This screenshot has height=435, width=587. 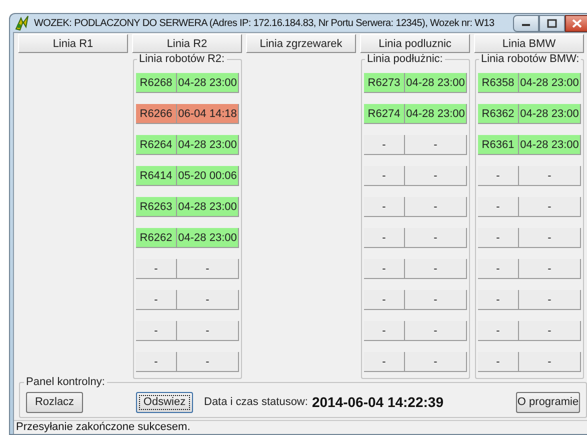 What do you see at coordinates (300, 427) in the screenshot?
I see `status-bar: Przesyłanie zakończone sukcesem.` at bounding box center [300, 427].